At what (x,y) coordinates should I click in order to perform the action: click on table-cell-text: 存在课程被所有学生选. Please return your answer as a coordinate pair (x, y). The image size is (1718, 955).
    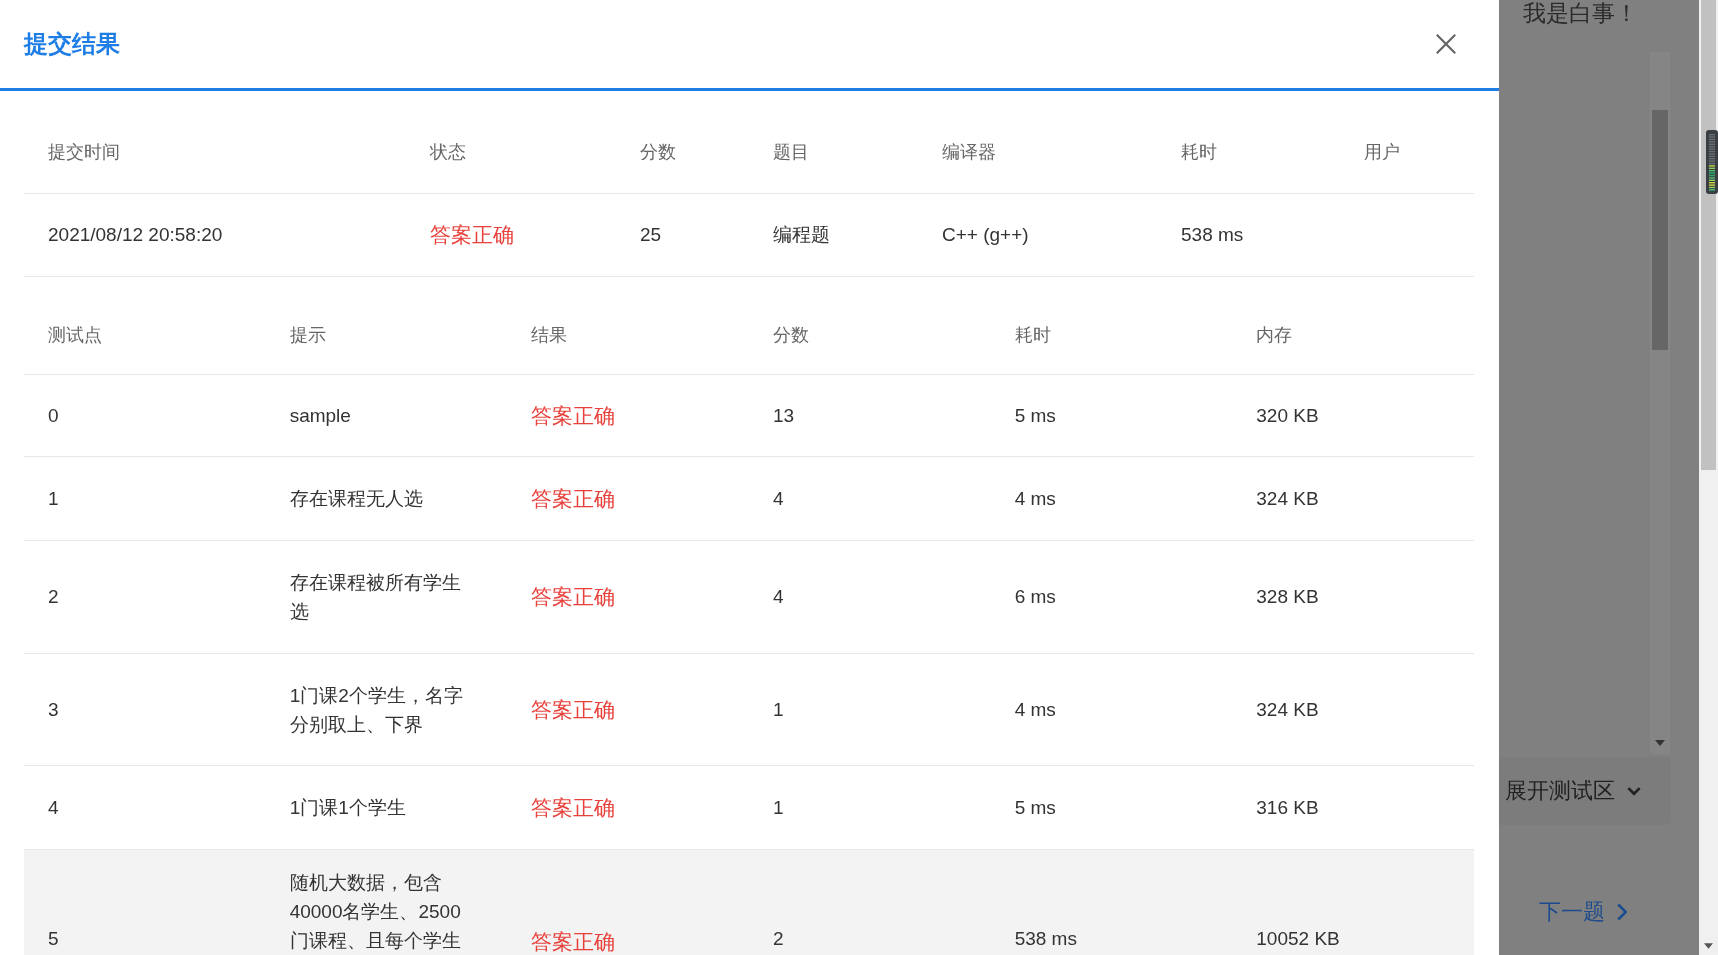
    Looking at the image, I should click on (375, 597).